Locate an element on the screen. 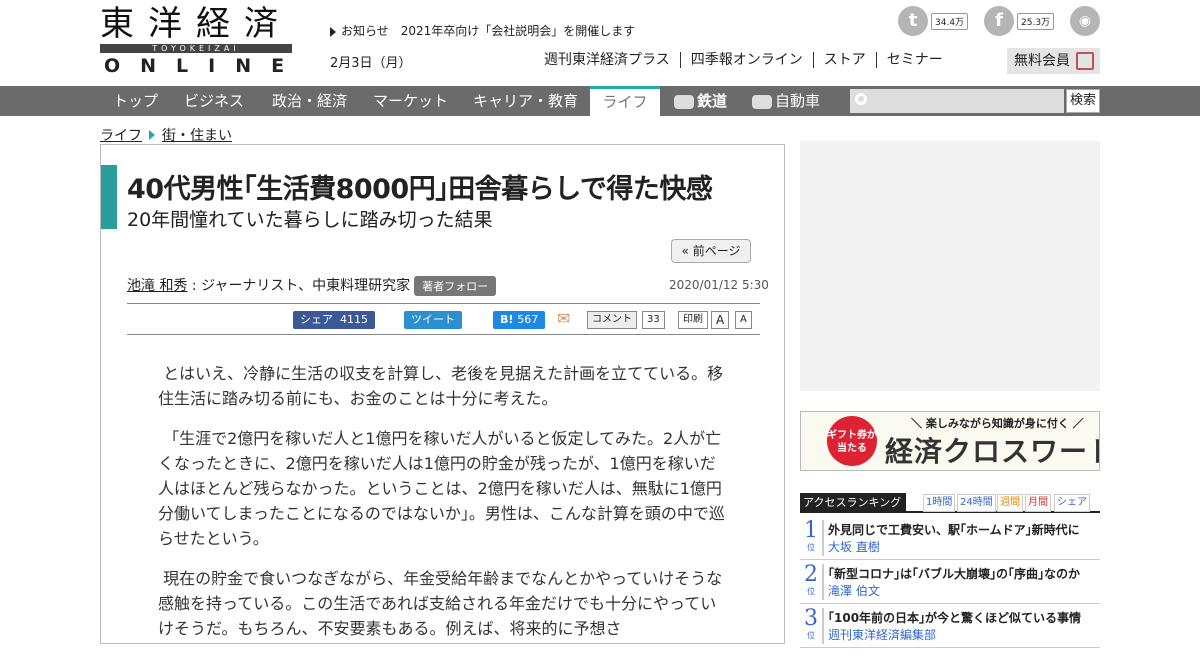 The width and height of the screenshot is (1200, 656). banner-title: 経済クロスワード is located at coordinates (992, 451).